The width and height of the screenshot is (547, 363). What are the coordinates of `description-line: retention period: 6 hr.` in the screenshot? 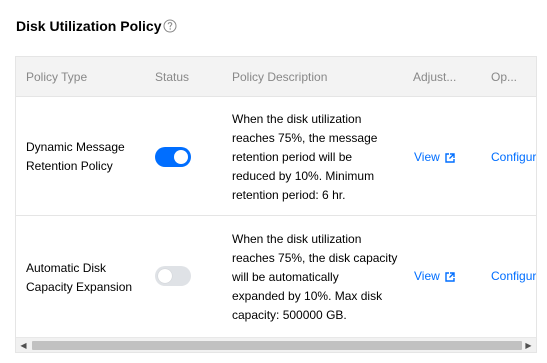 It's located at (289, 195).